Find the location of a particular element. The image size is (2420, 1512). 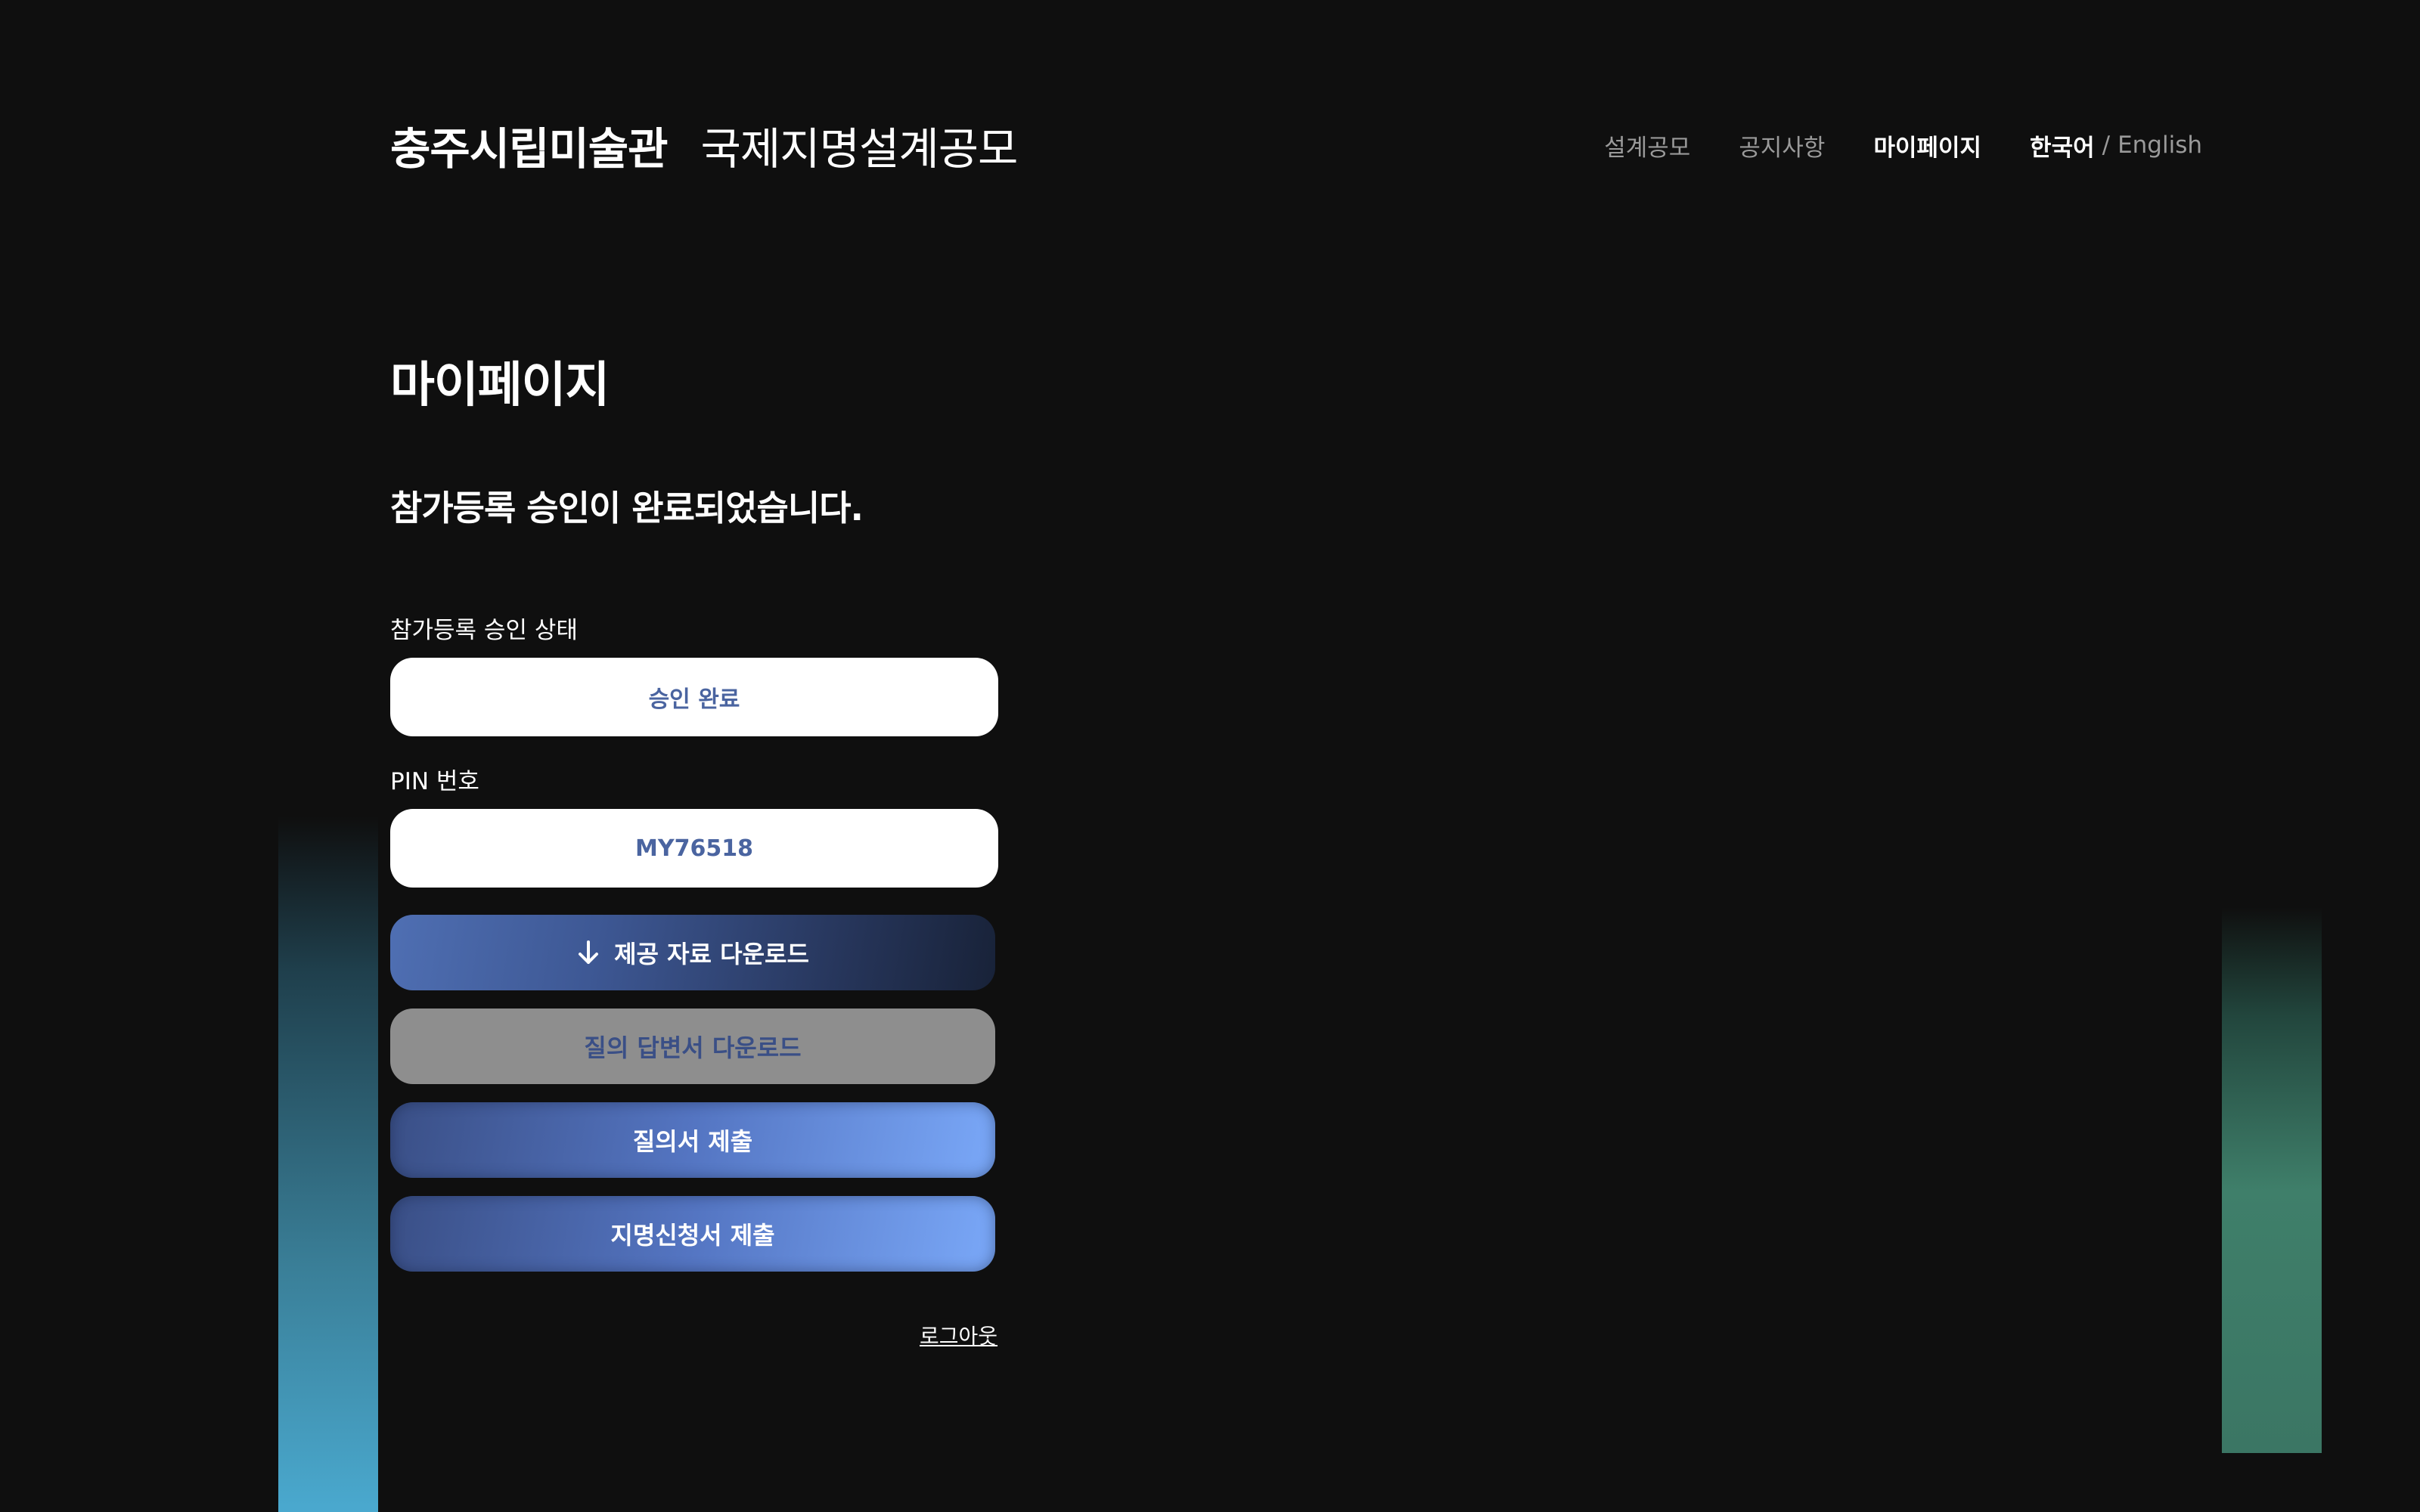

approval-status-value: 승인 완료 is located at coordinates (694, 699).